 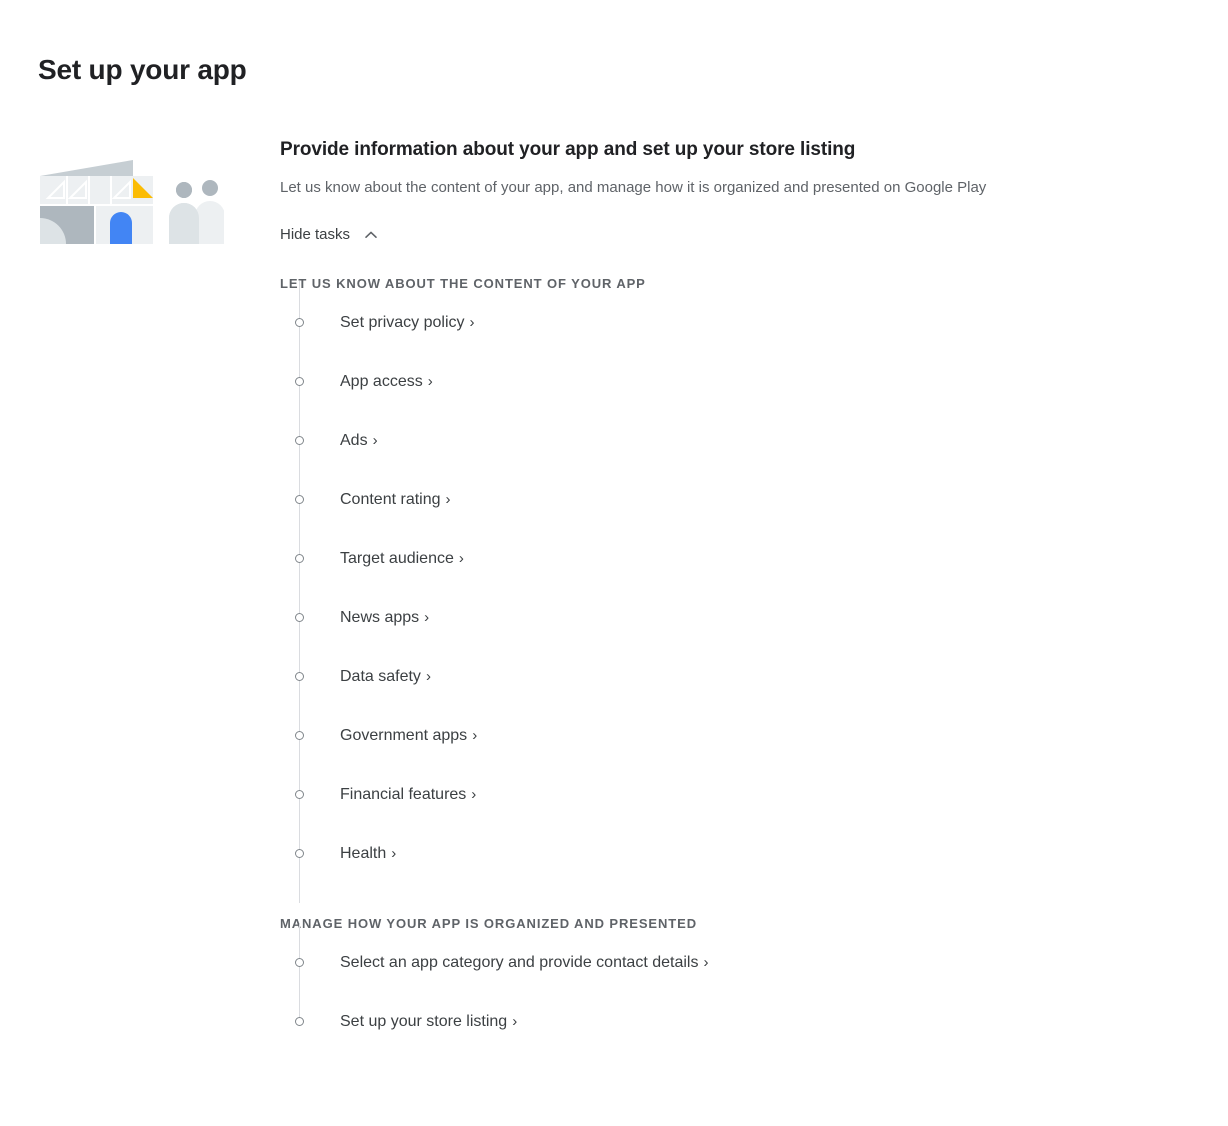 I want to click on task-item: Content rating ›, so click(x=740, y=499).